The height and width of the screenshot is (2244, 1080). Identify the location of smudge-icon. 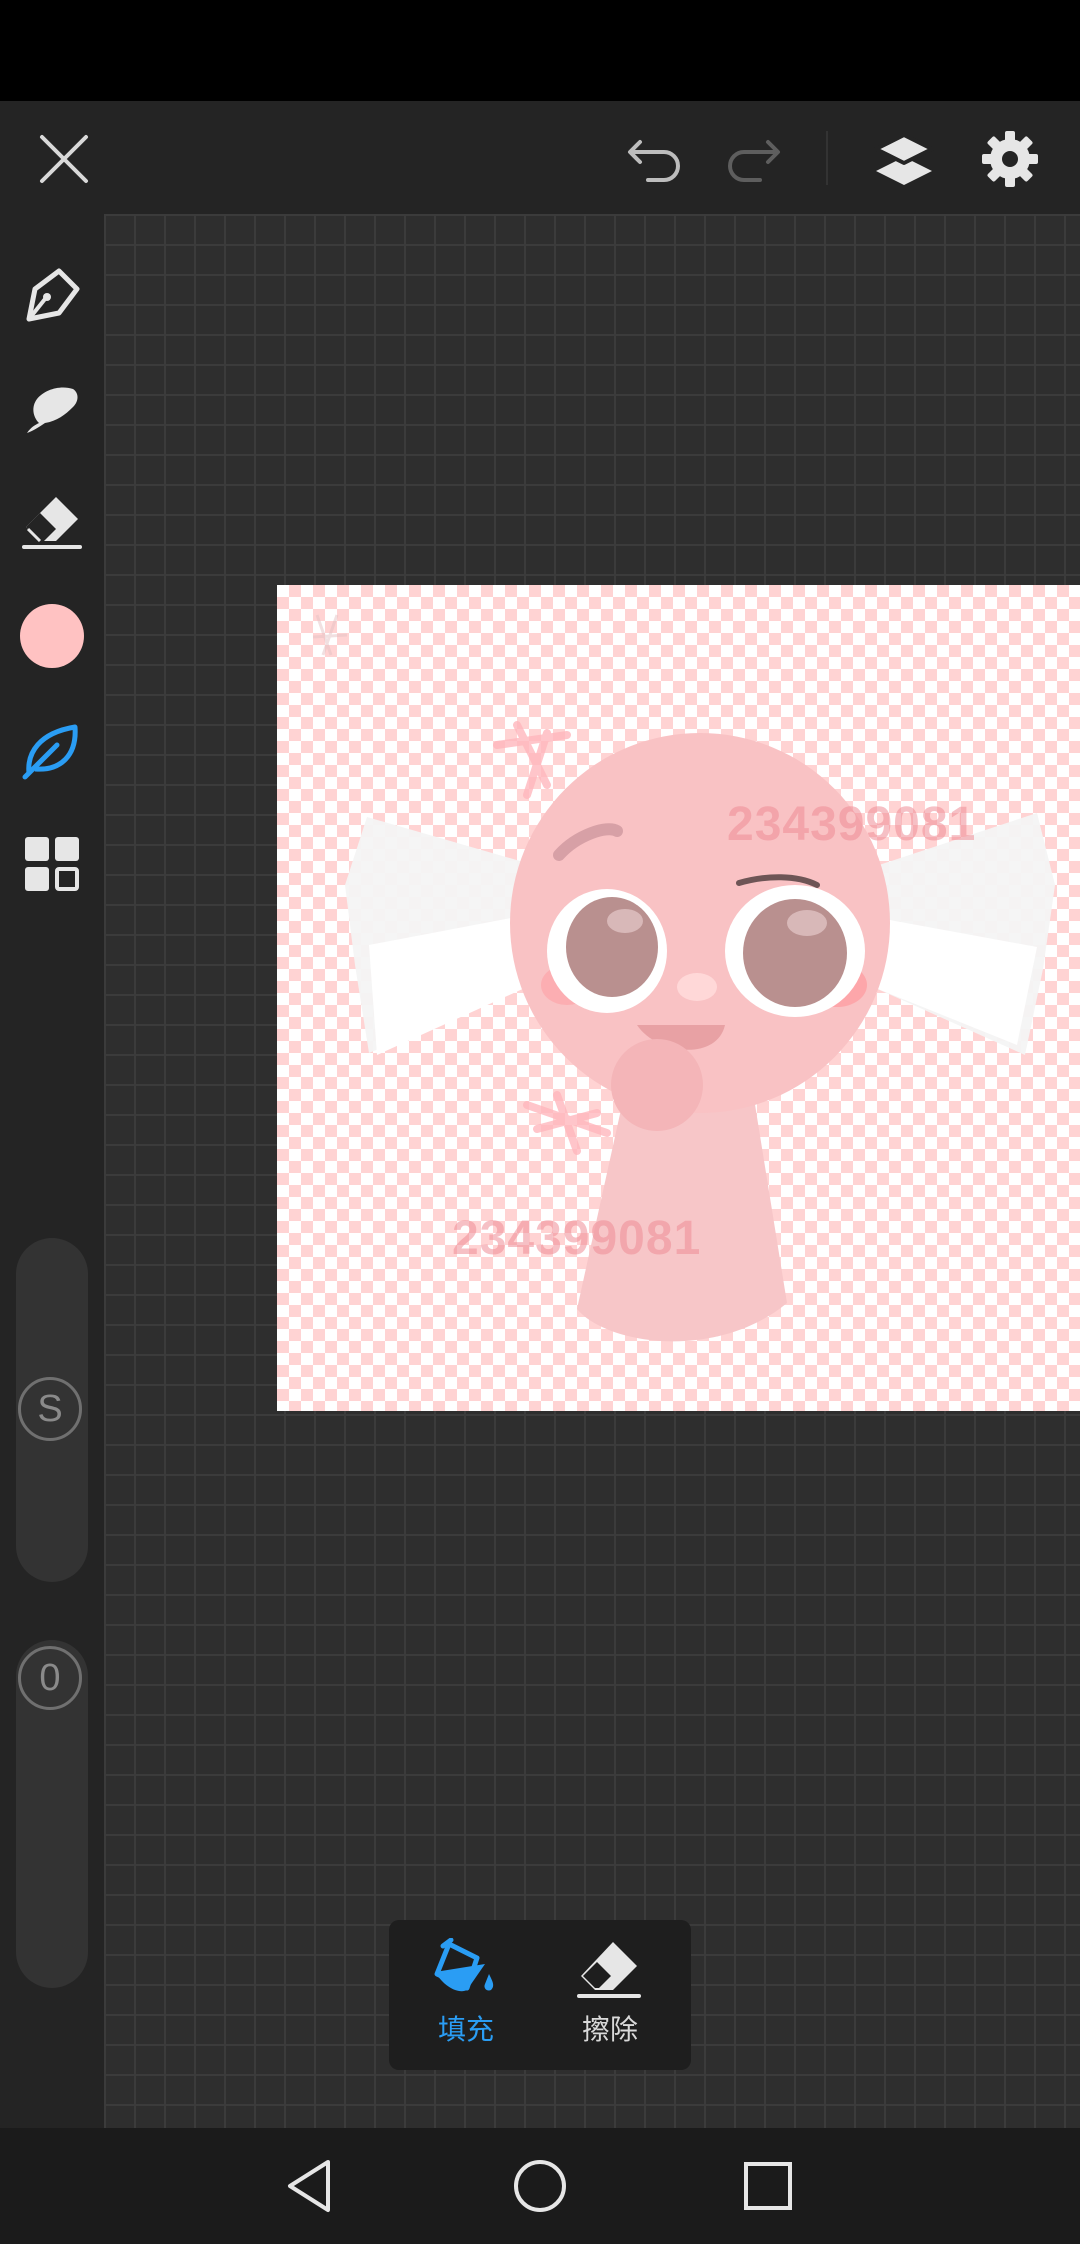
(52, 410).